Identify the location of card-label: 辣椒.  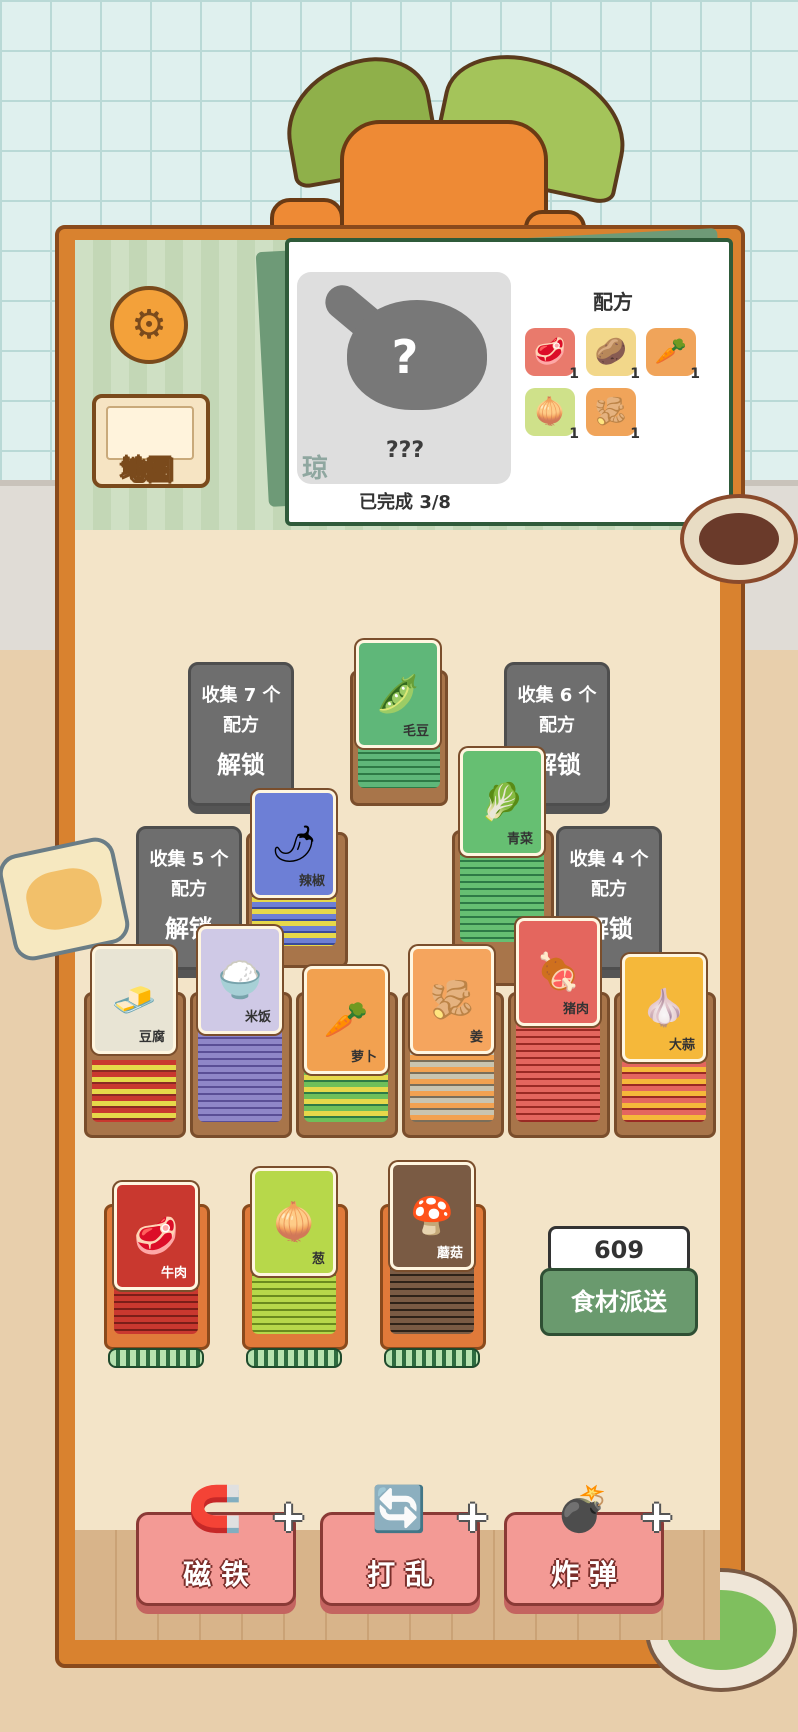
(311, 881).